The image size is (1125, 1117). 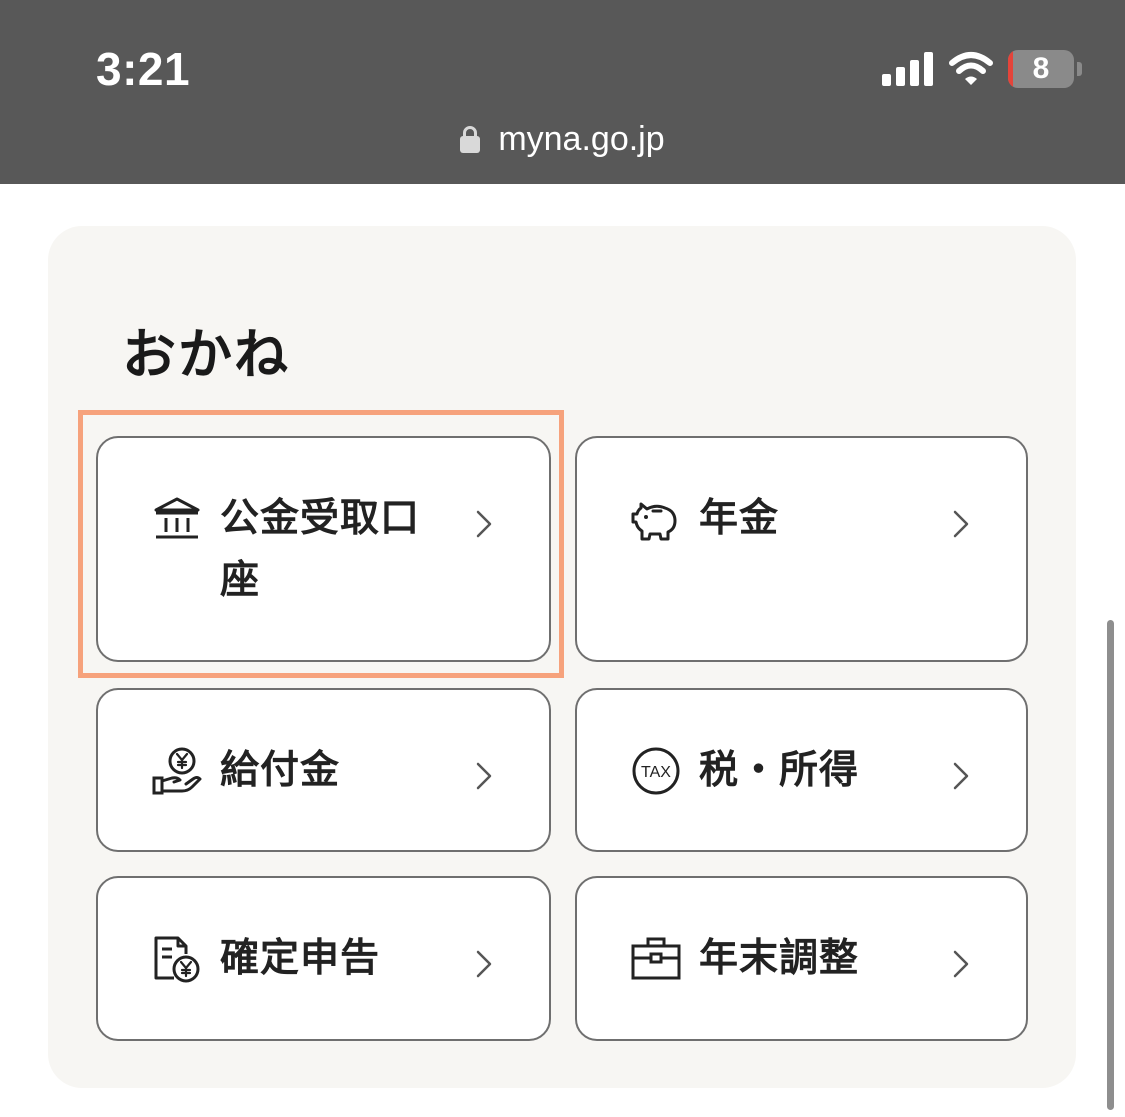 I want to click on tile-label-line1: 税・所得, so click(x=779, y=770).